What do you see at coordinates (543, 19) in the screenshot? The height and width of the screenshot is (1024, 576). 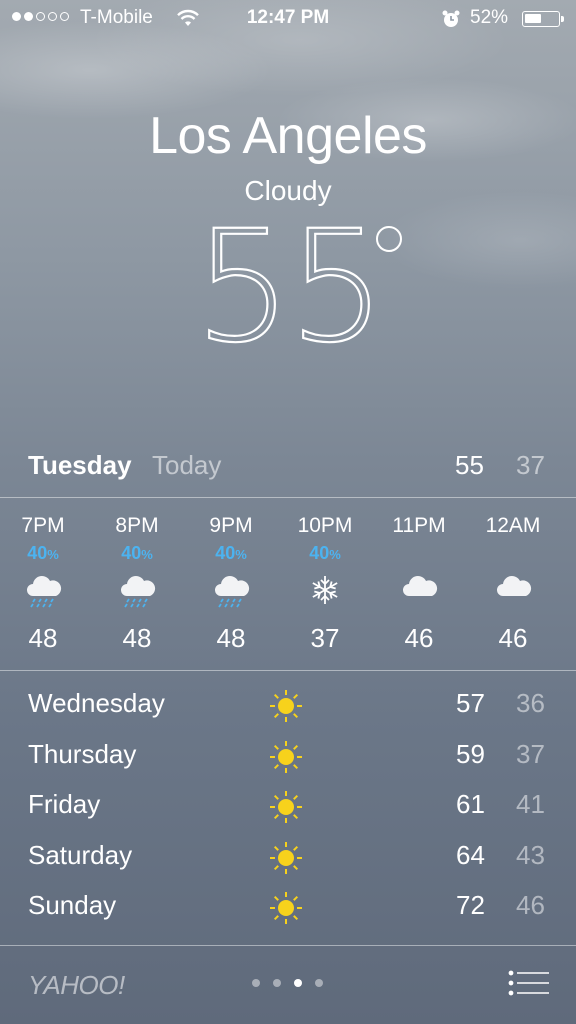 I see `battery-icon` at bounding box center [543, 19].